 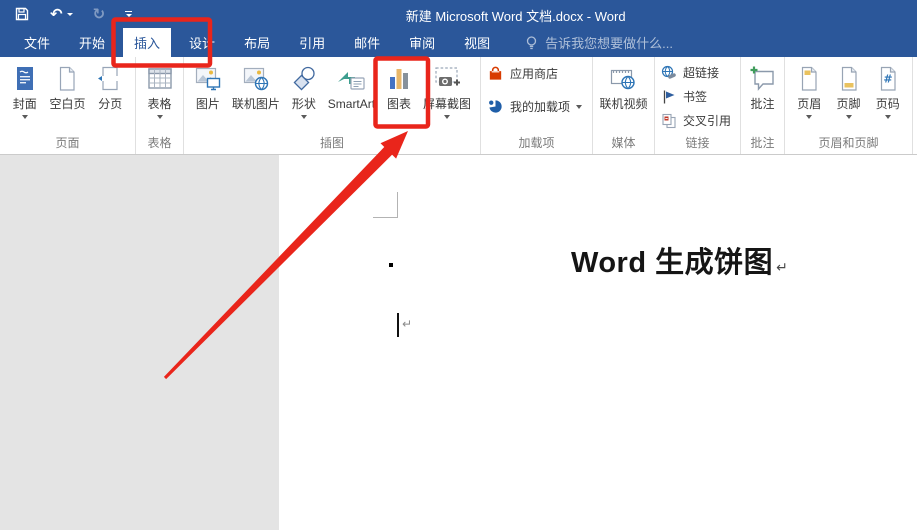 I want to click on button-label: 批注, so click(x=762, y=104).